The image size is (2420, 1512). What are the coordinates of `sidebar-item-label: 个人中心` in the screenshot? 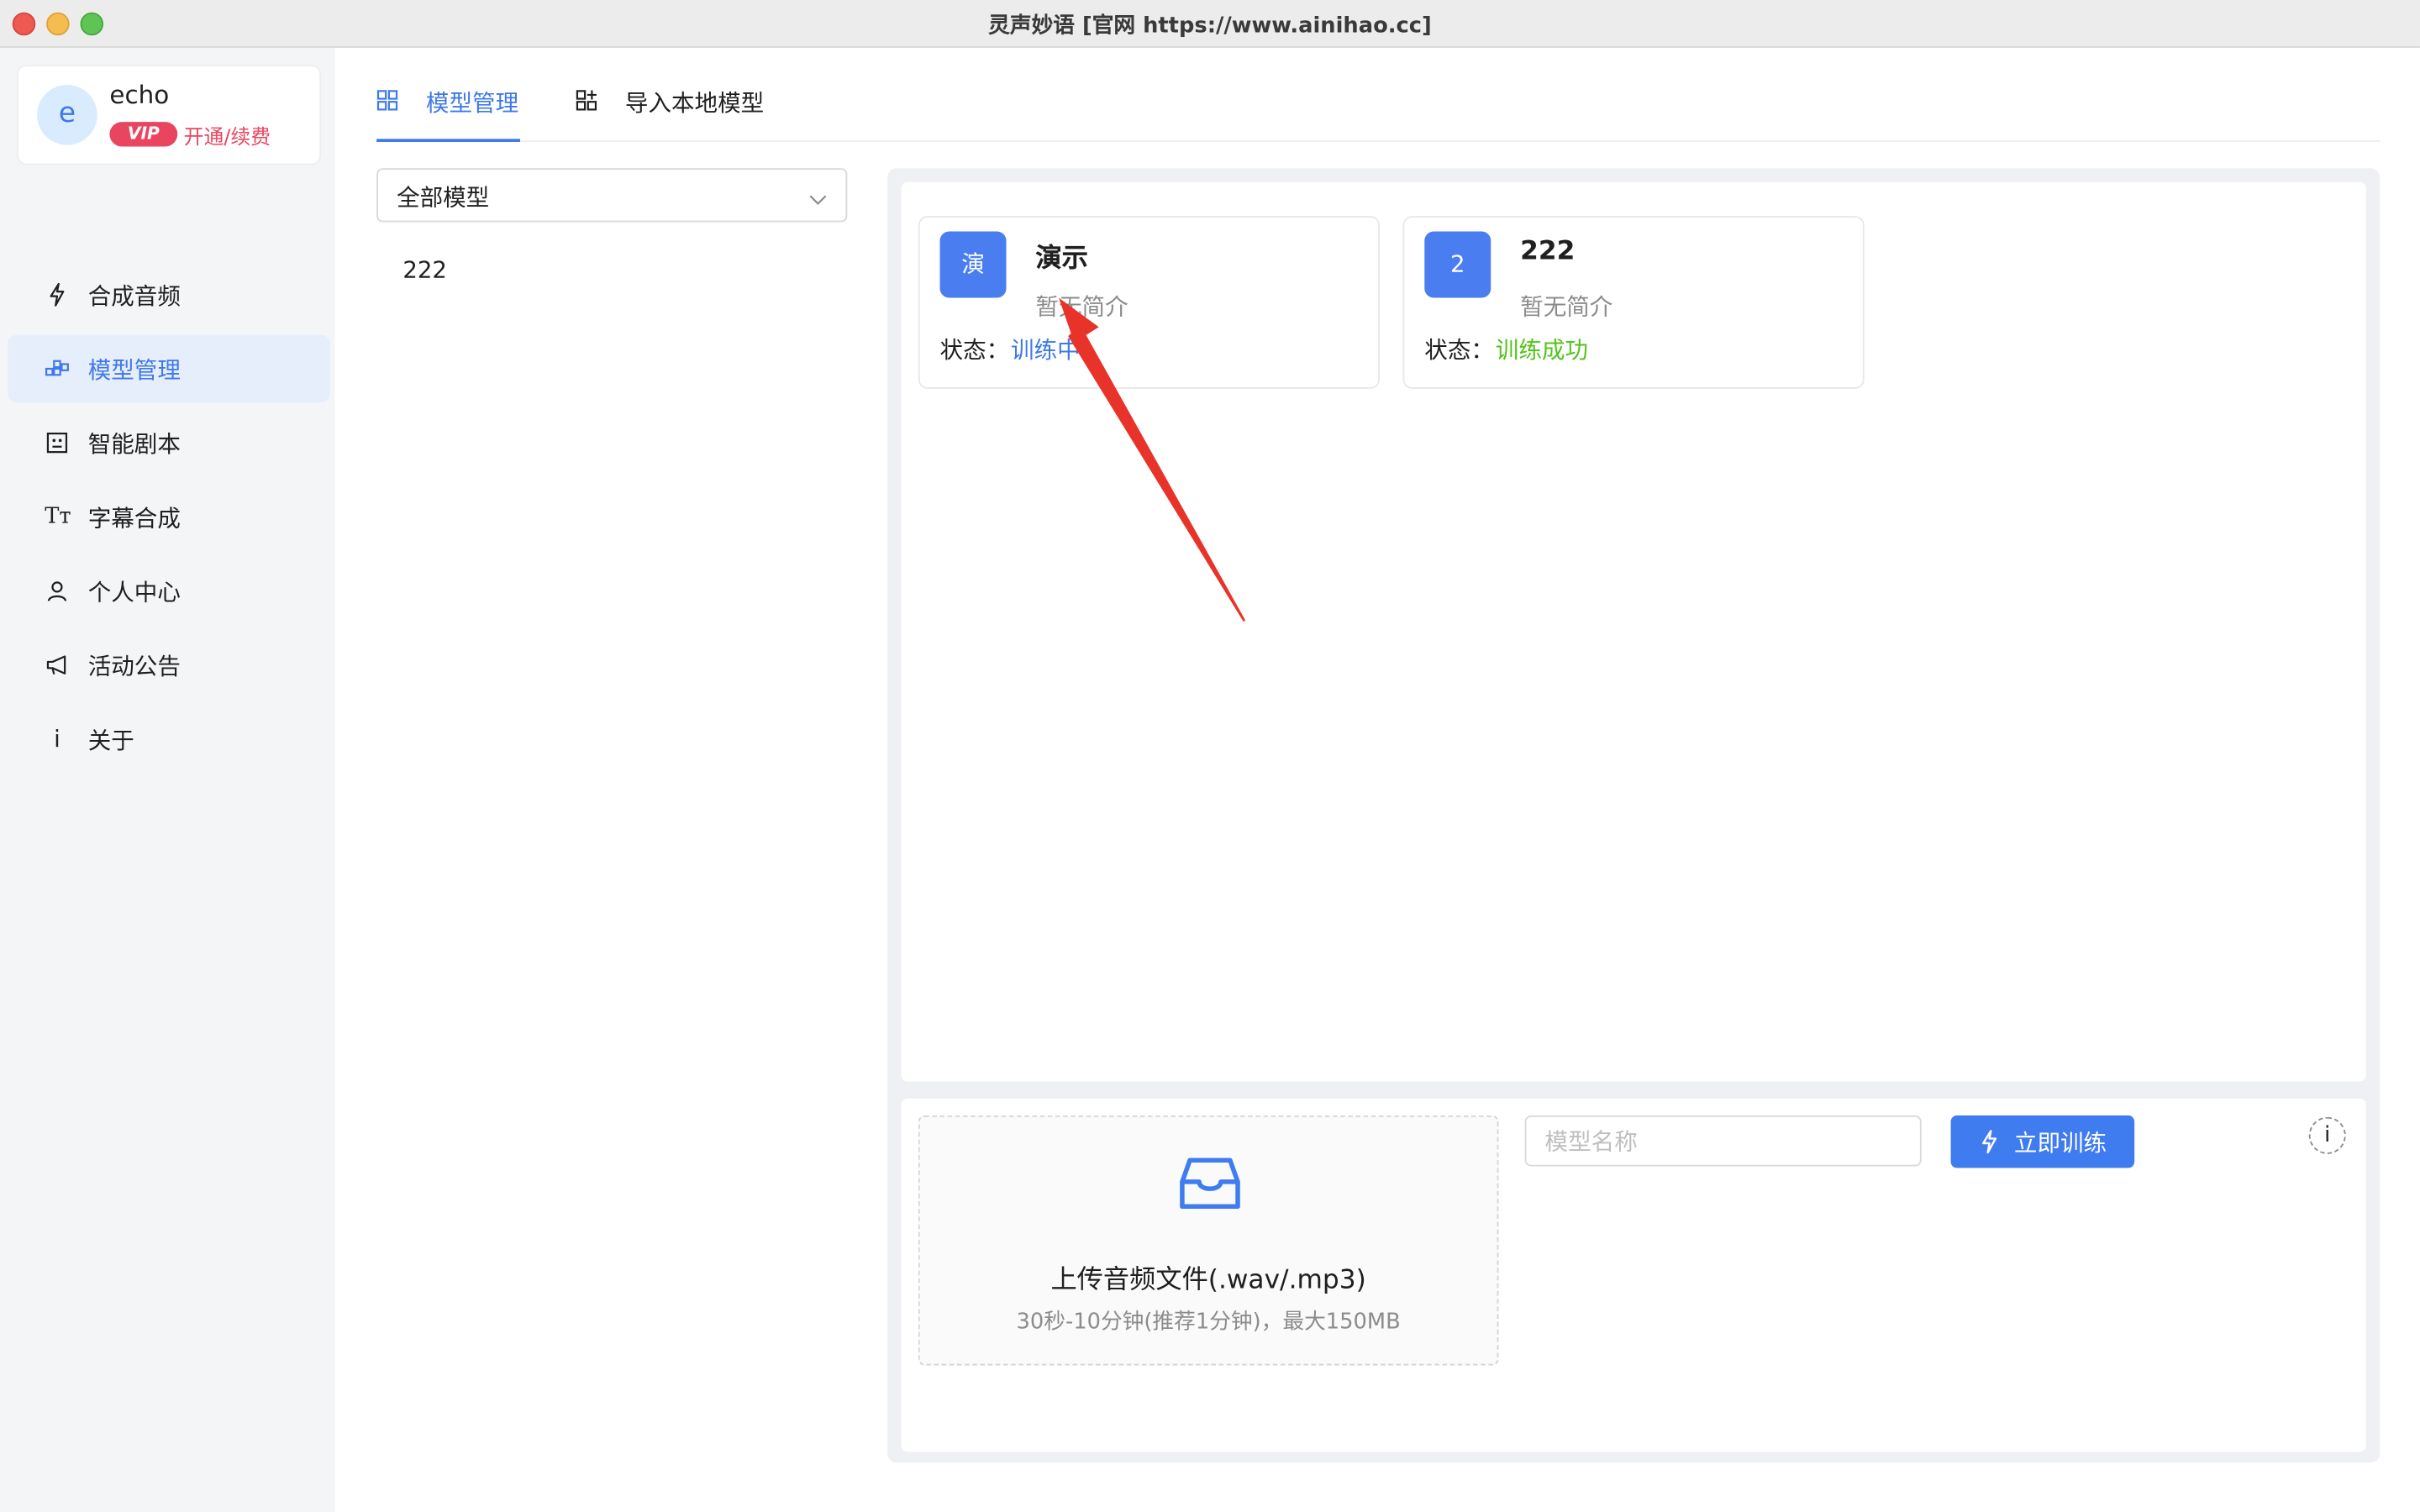 It's located at (134, 592).